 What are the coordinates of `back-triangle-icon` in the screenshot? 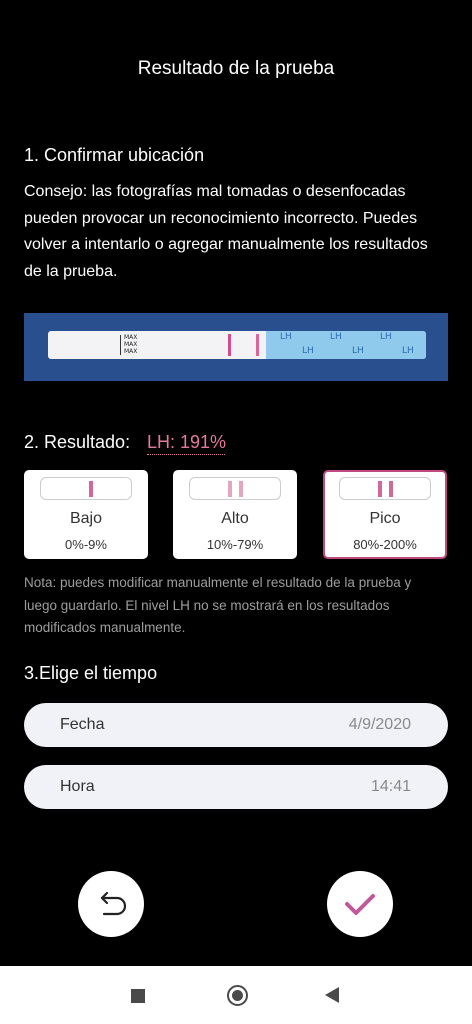 It's located at (332, 995).